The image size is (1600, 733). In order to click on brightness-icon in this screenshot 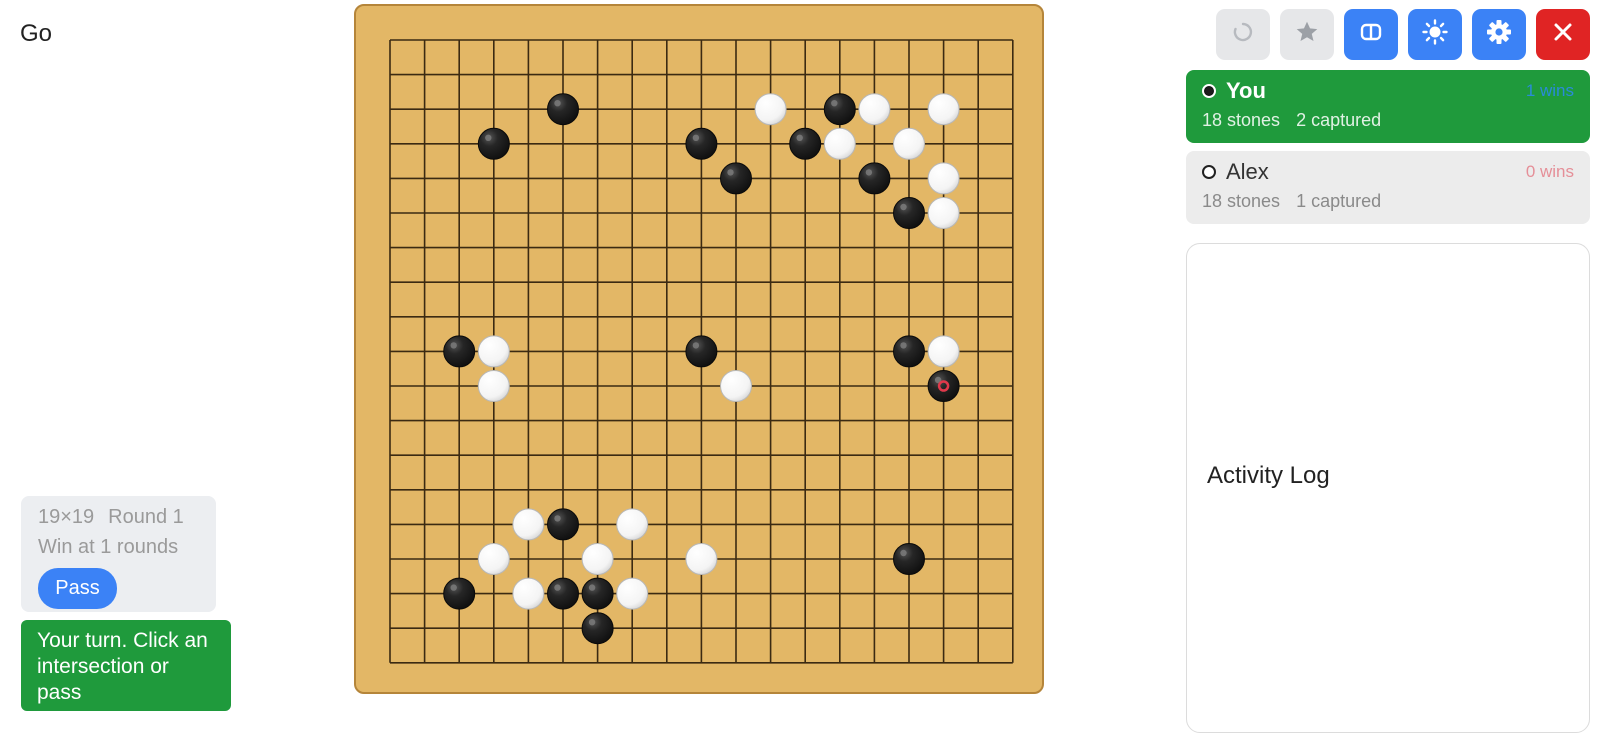, I will do `click(1435, 34)`.